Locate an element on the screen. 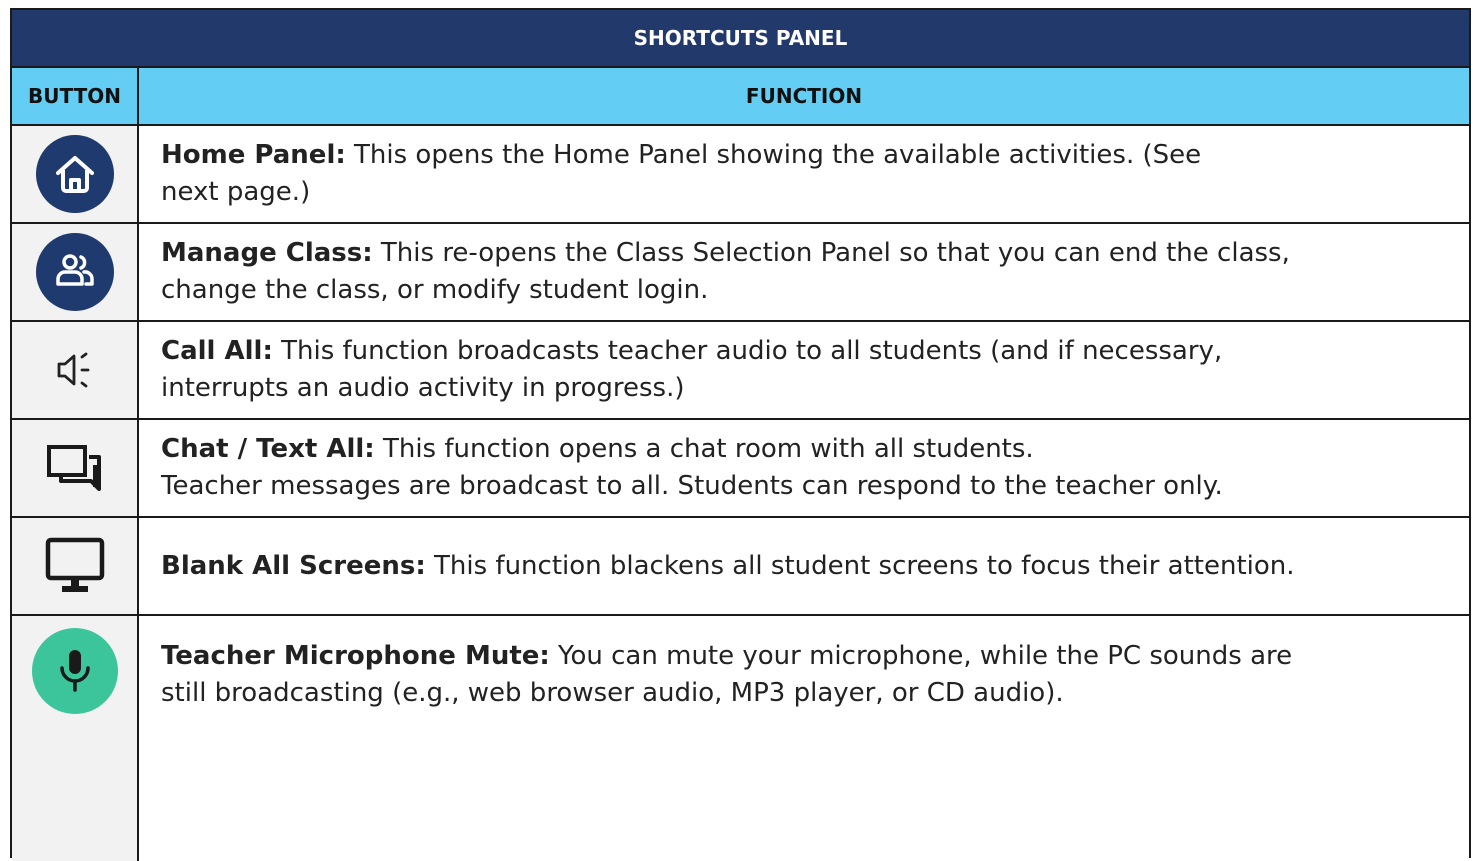 The height and width of the screenshot is (861, 1473). home-icon is located at coordinates (74, 174).